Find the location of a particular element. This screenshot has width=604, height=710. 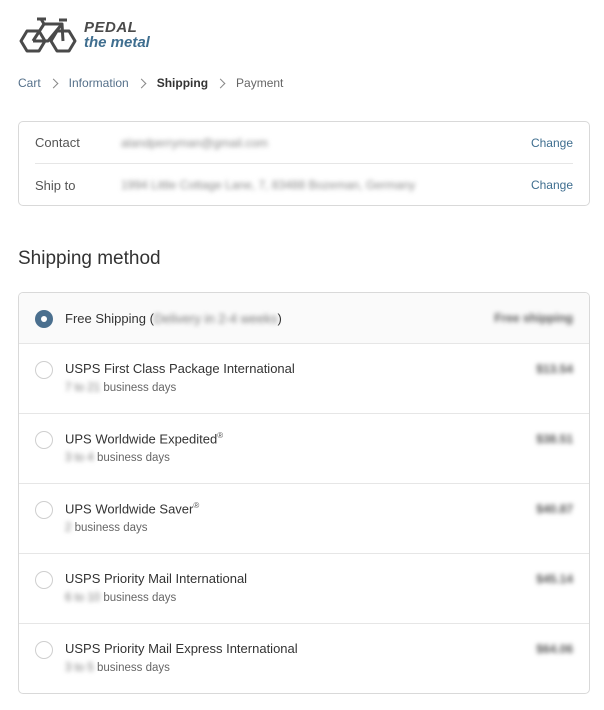

contact-value: alandperryman@gmail.com is located at coordinates (194, 142).